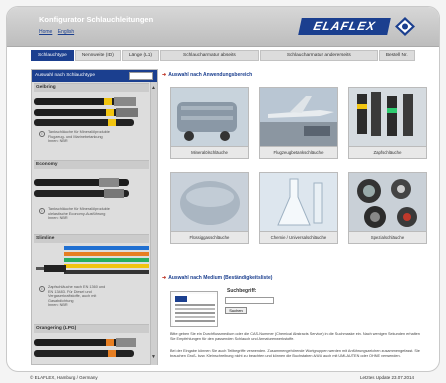 The width and height of the screenshot is (446, 383). What do you see at coordinates (45, 32) in the screenshot?
I see `home-link: Home` at bounding box center [45, 32].